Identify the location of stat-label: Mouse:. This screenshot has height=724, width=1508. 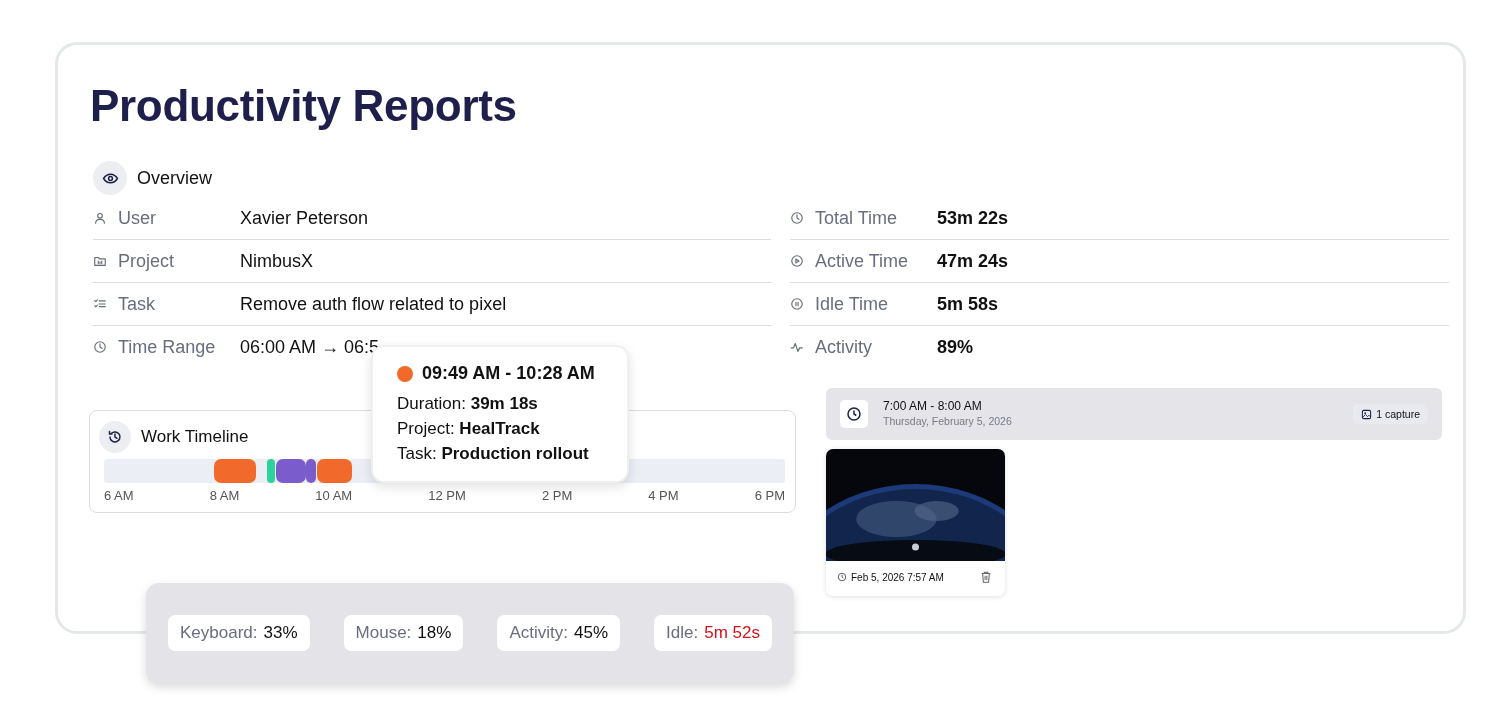
(383, 633).